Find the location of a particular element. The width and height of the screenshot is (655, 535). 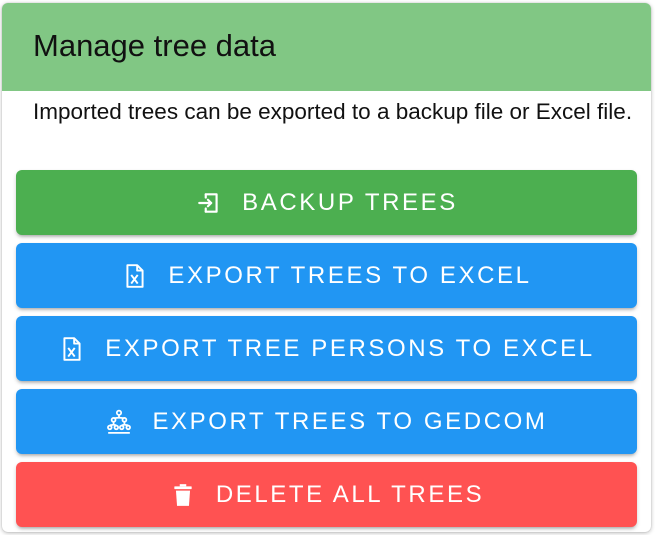

export-tree-persons-to-excel-button: EXPORT TREE PERSONS TO EXCEL is located at coordinates (326, 348).